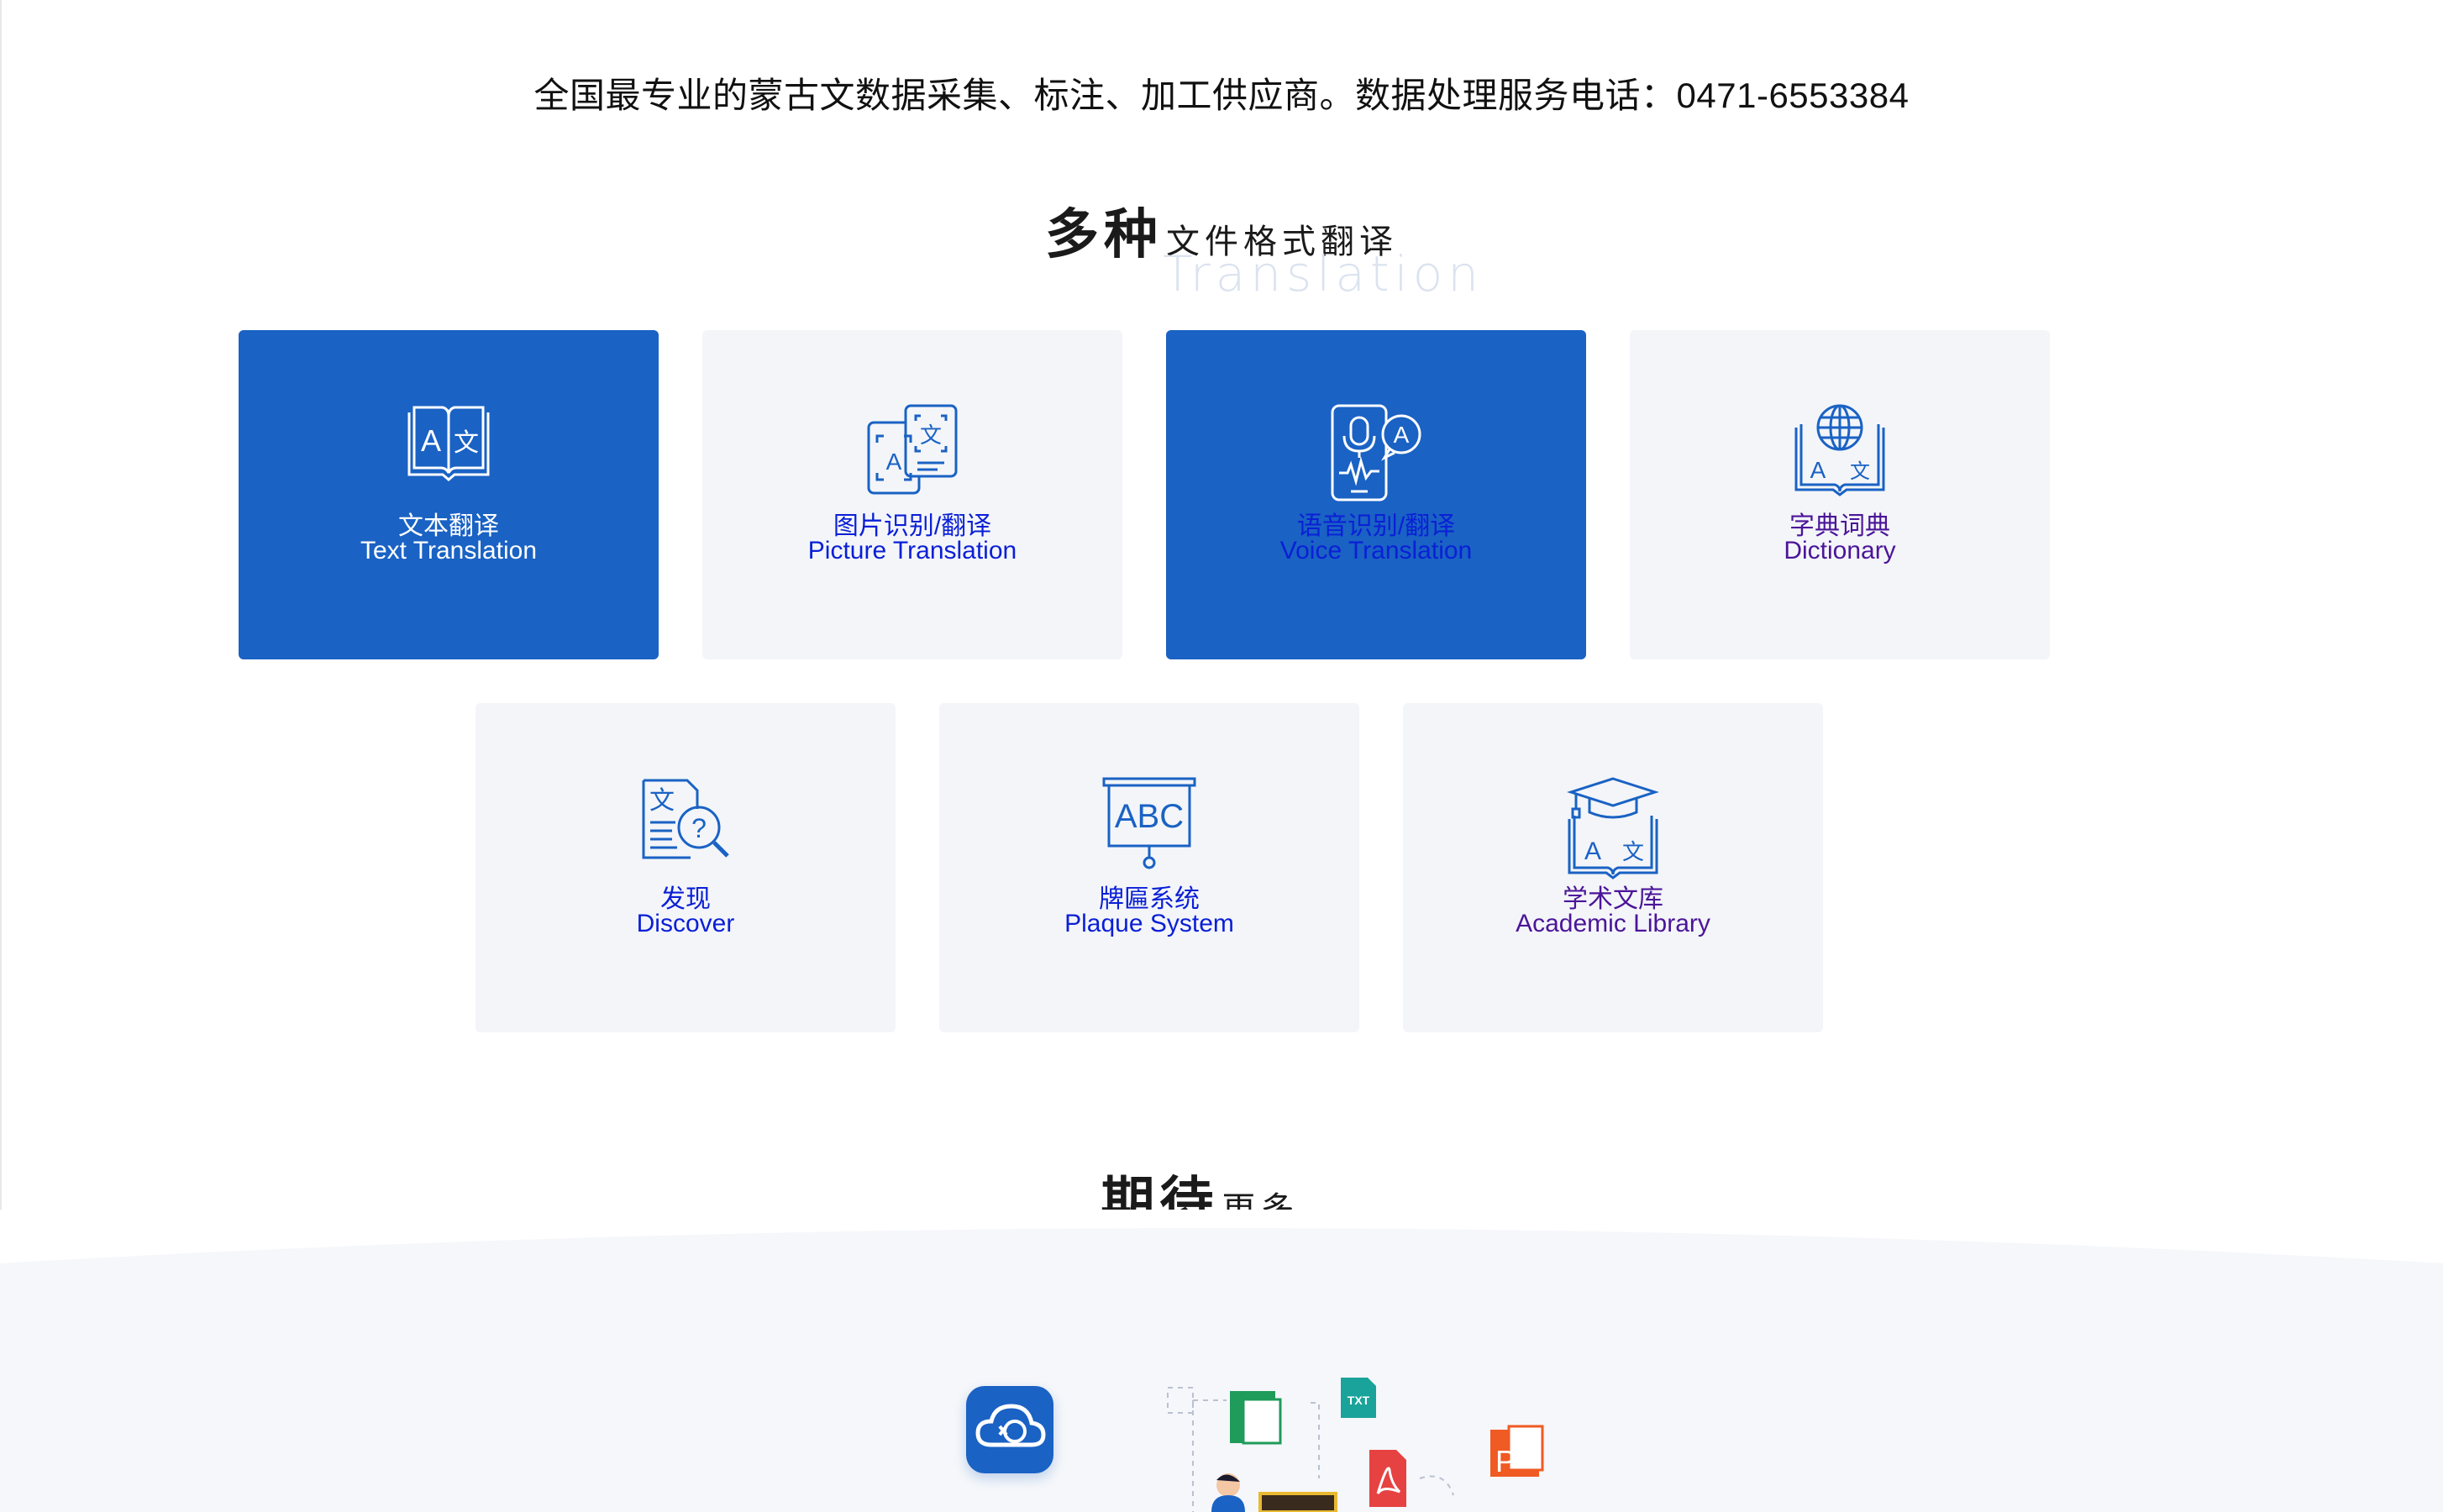 The image size is (2443, 1512). What do you see at coordinates (1506, 1461) in the screenshot?
I see `svg-text: P` at bounding box center [1506, 1461].